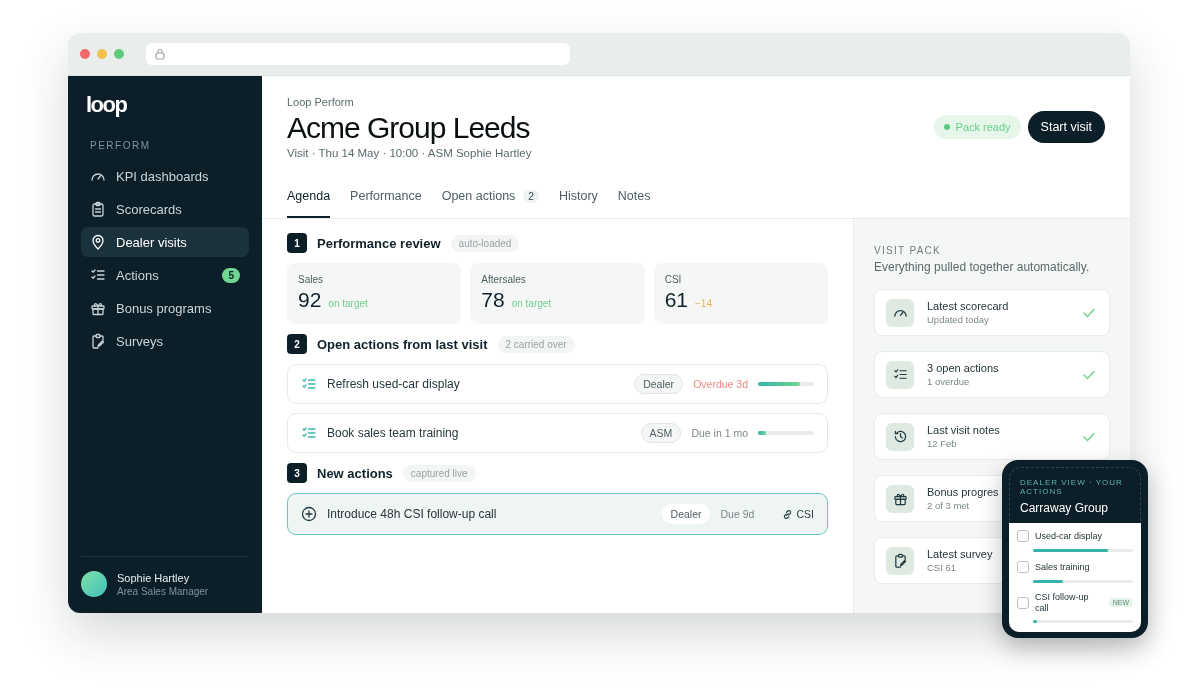 This screenshot has height=700, width=1200. I want to click on section-title: Performance review, so click(379, 243).